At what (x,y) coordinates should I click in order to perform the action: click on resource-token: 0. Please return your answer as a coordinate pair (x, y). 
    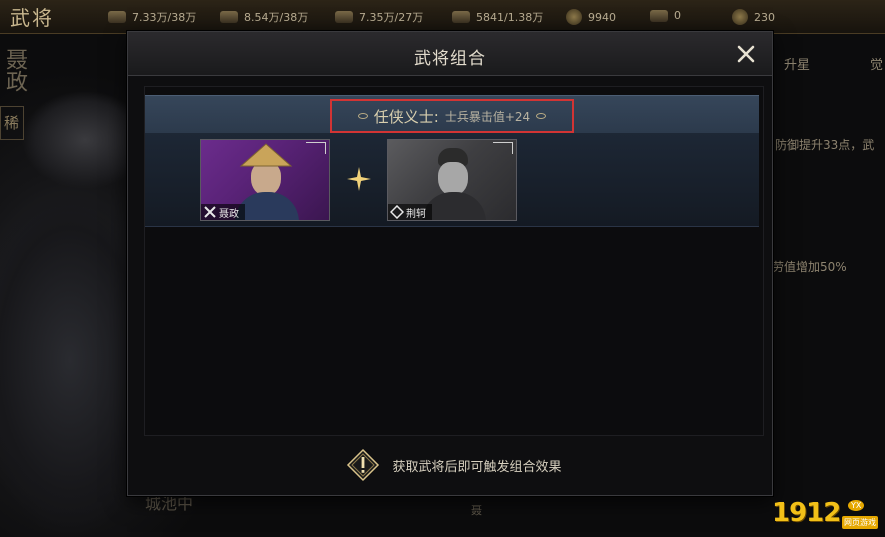
    Looking at the image, I should click on (665, 15).